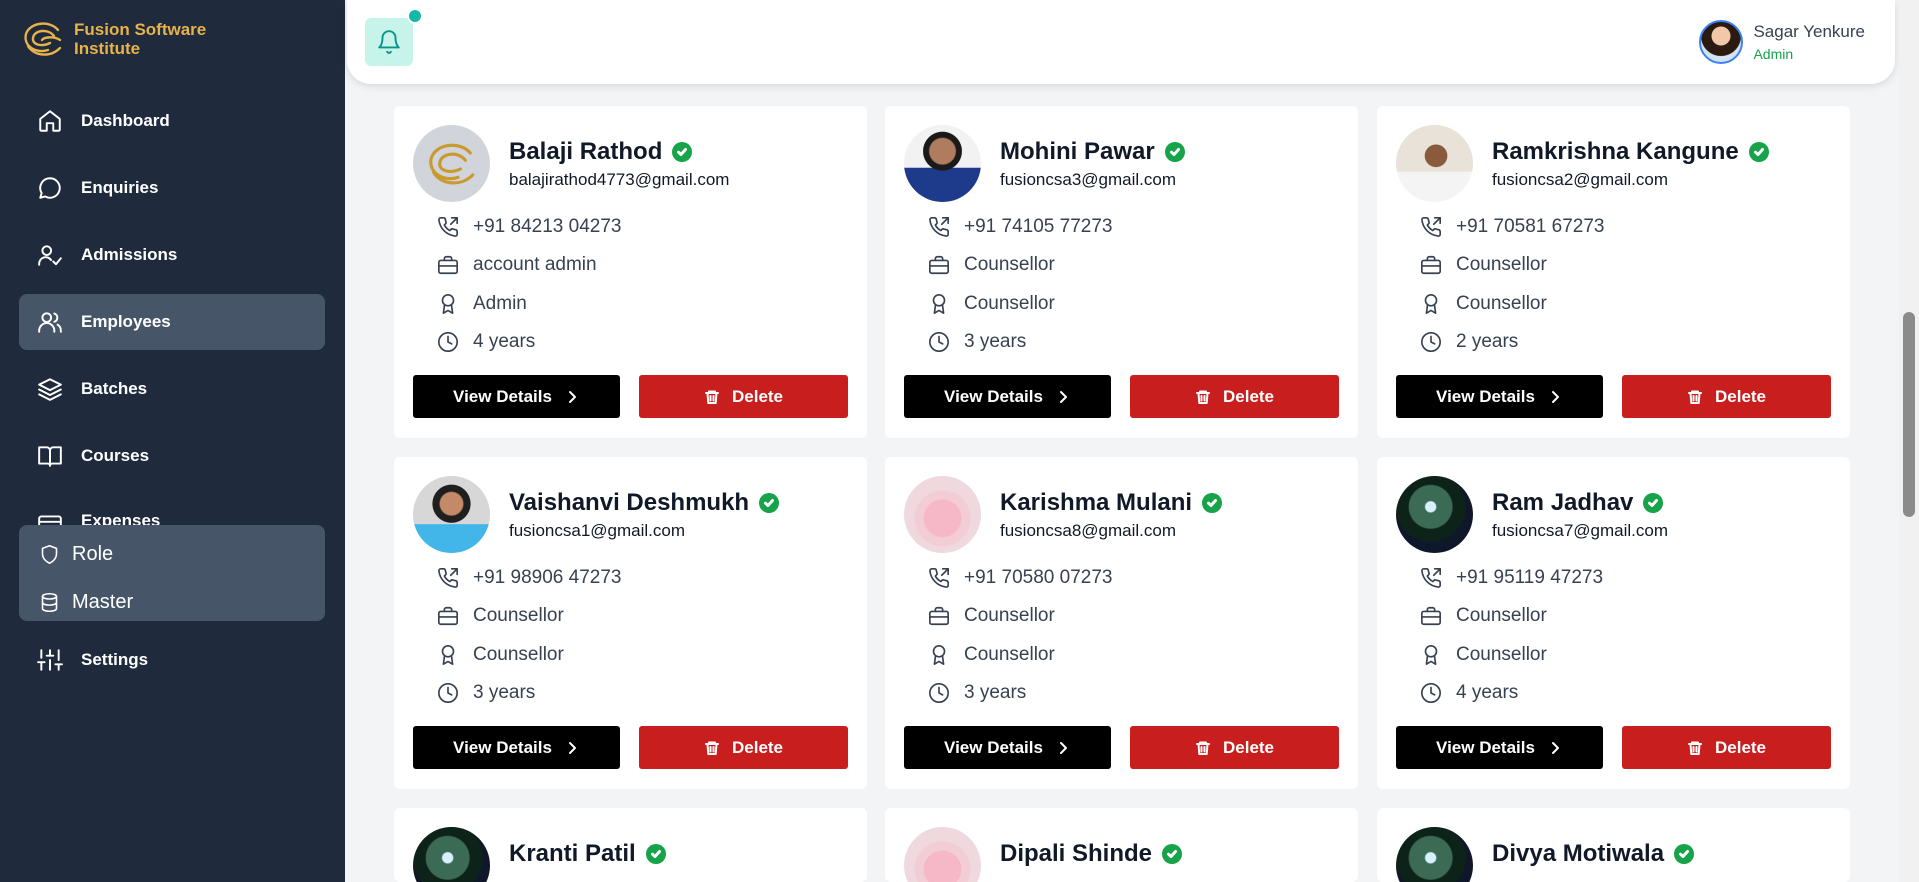  Describe the element at coordinates (482, 304) in the screenshot. I see `role-row: Admin` at that location.